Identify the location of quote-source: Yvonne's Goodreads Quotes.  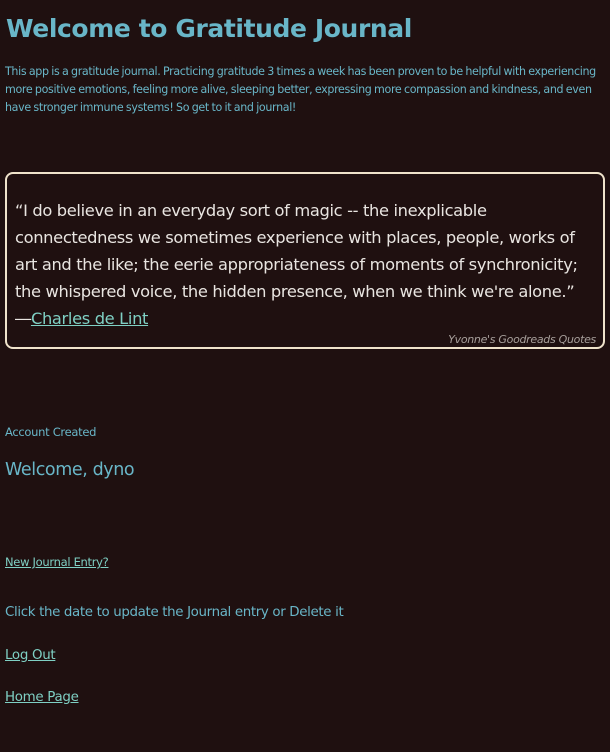
(522, 339).